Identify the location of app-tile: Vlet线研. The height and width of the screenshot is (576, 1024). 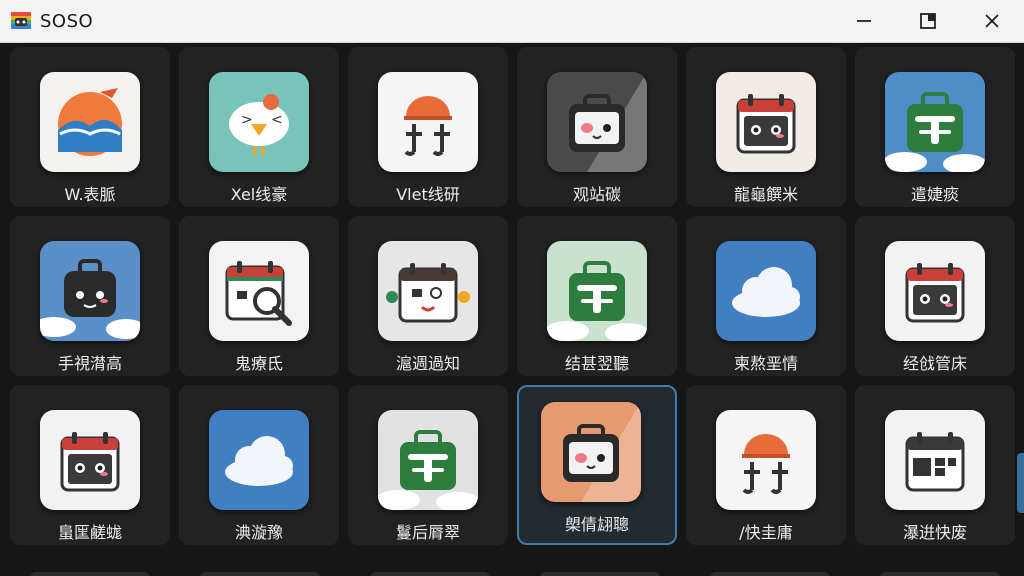
(428, 127).